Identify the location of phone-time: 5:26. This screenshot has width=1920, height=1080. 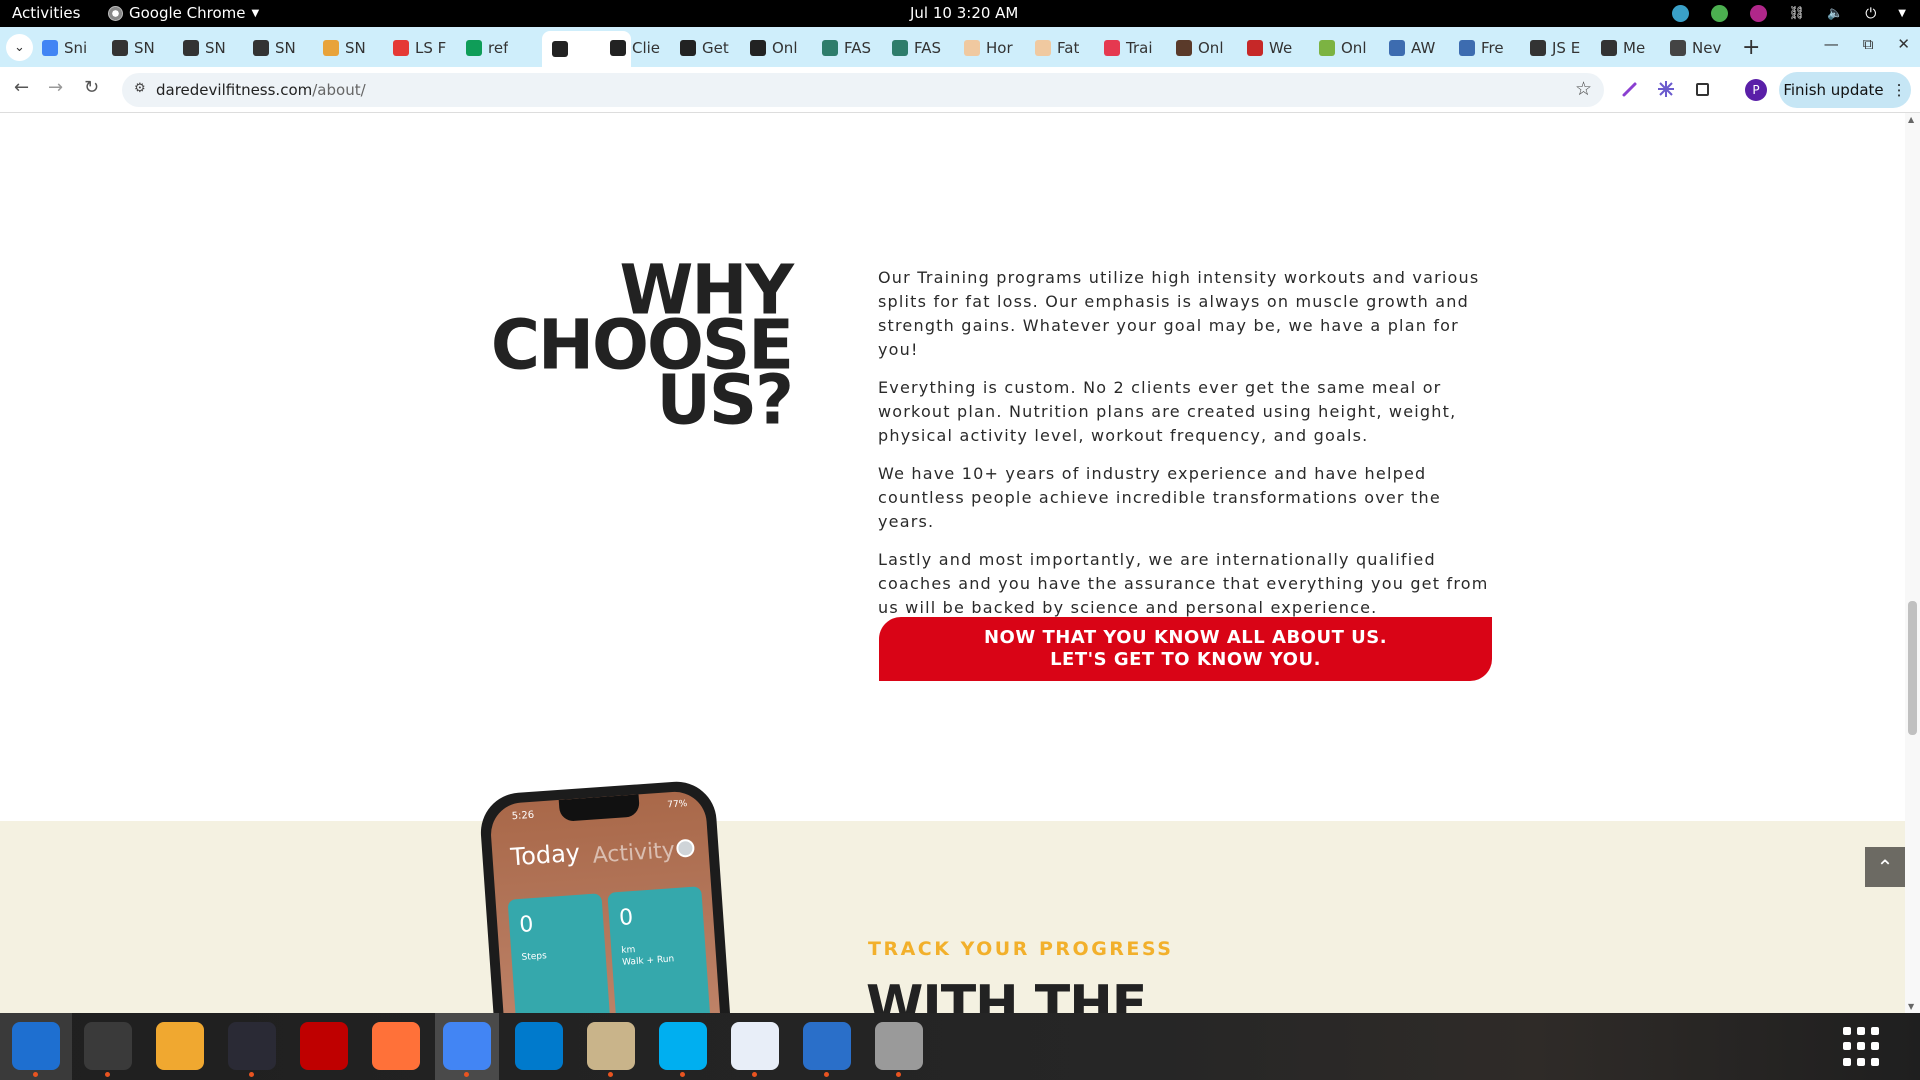
(523, 816).